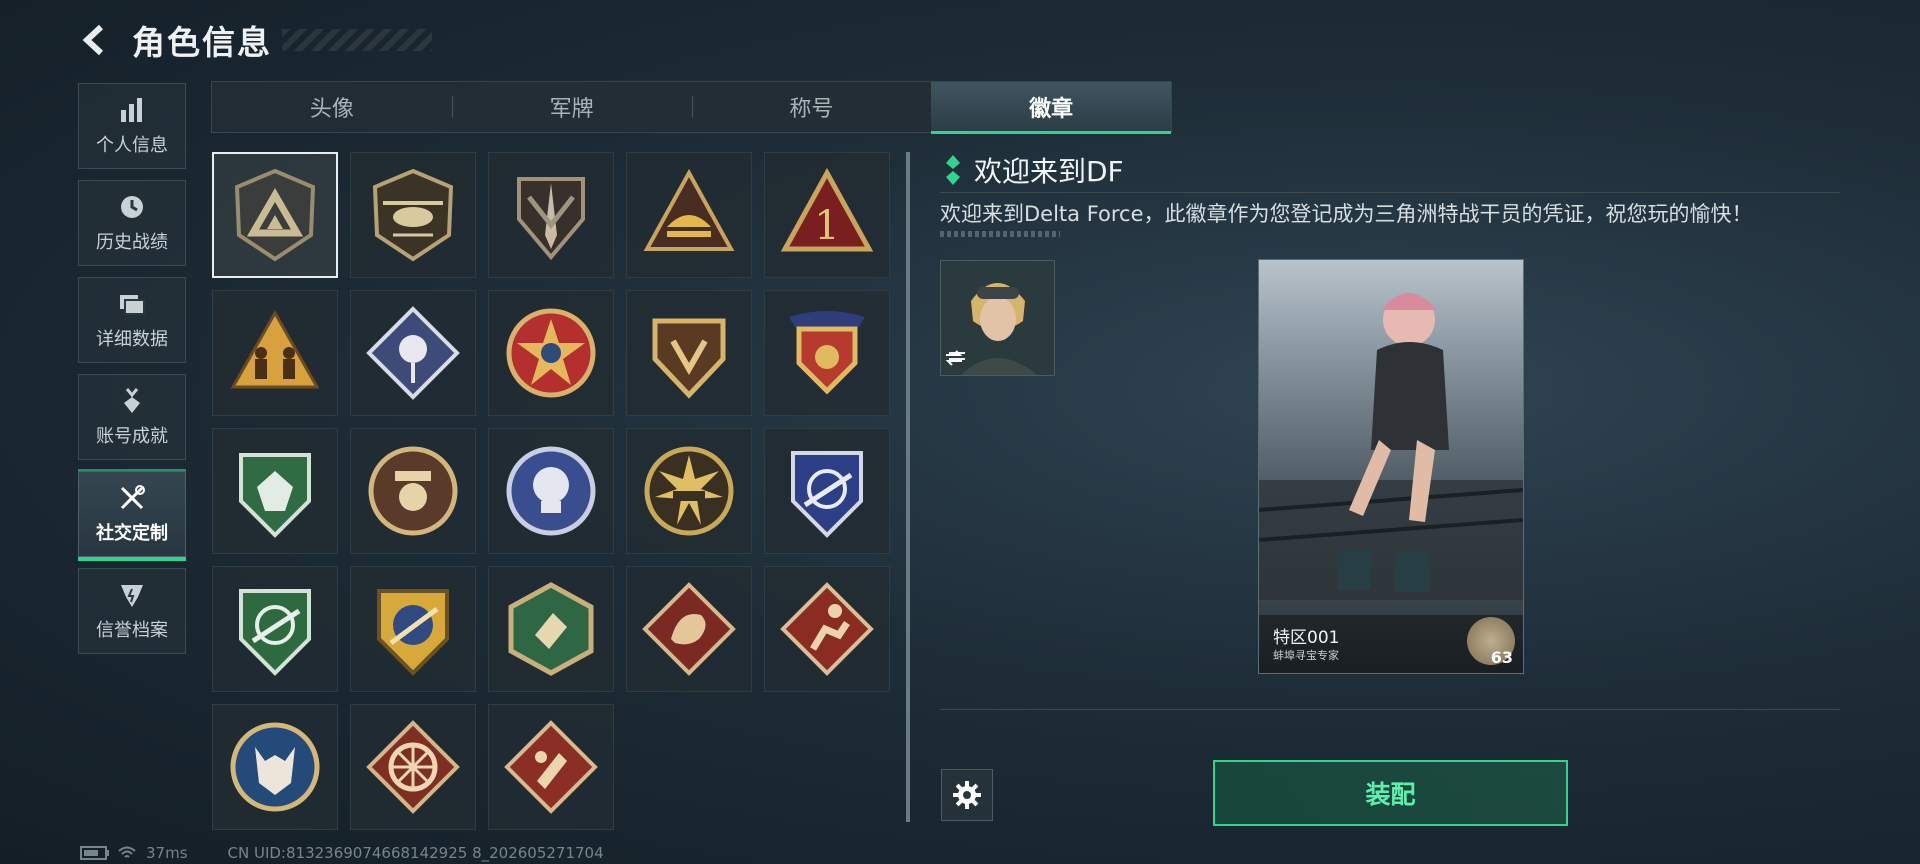 The width and height of the screenshot is (1920, 864). Describe the element at coordinates (96, 40) in the screenshot. I see `back-arrow-icon` at that location.